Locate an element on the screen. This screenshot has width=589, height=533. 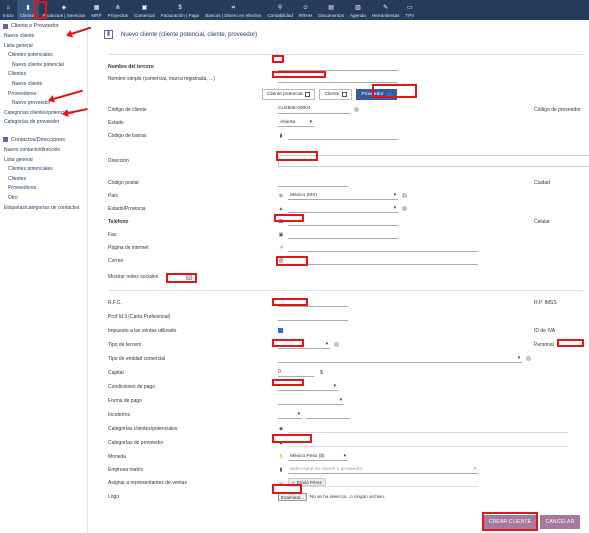
name-input is located at coordinates (338, 67).